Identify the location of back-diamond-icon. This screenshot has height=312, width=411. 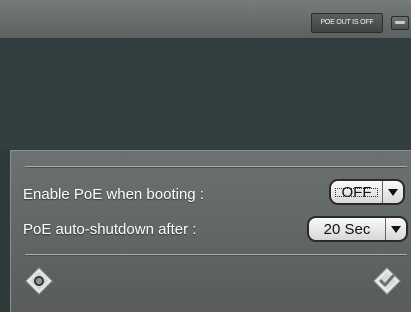
(39, 281).